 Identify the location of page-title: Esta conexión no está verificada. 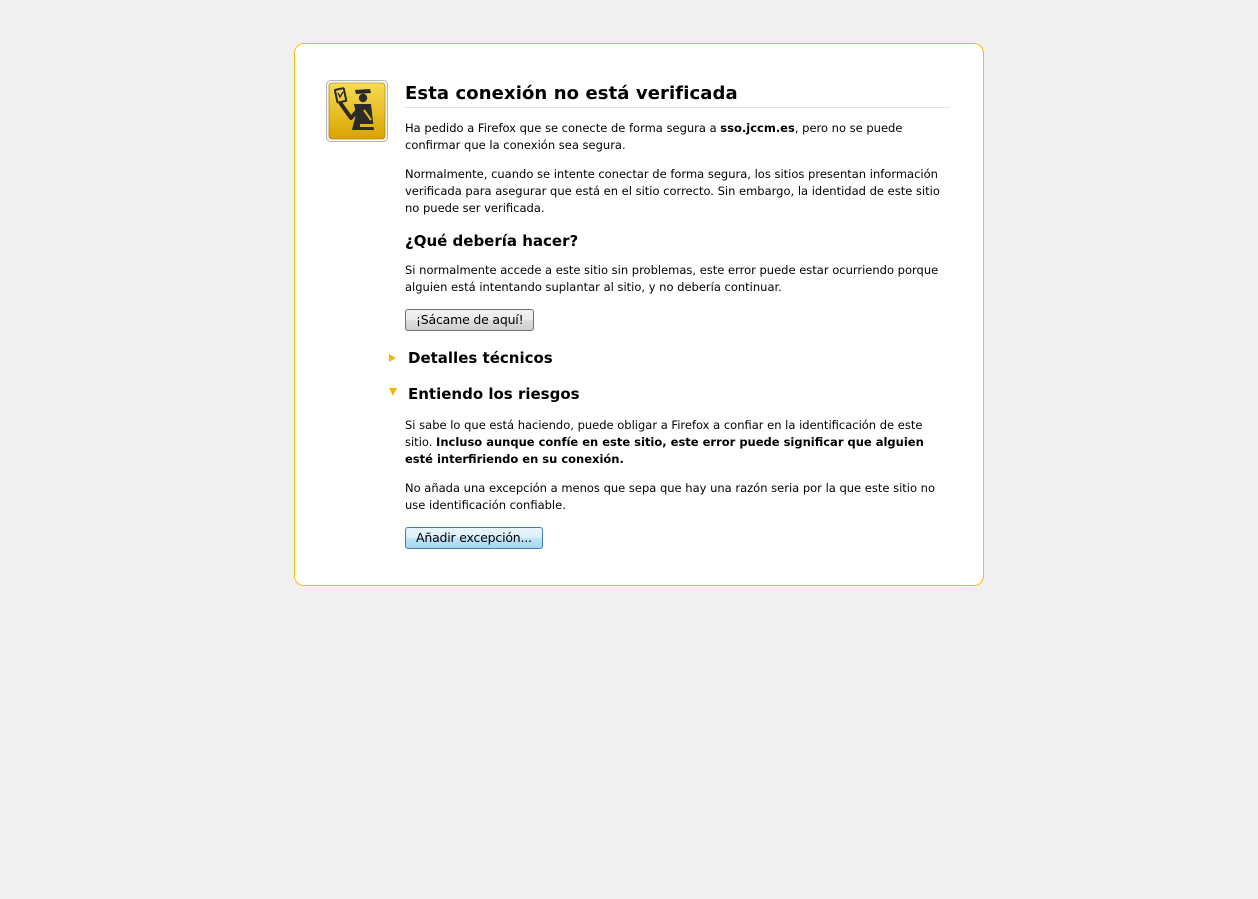
(677, 95).